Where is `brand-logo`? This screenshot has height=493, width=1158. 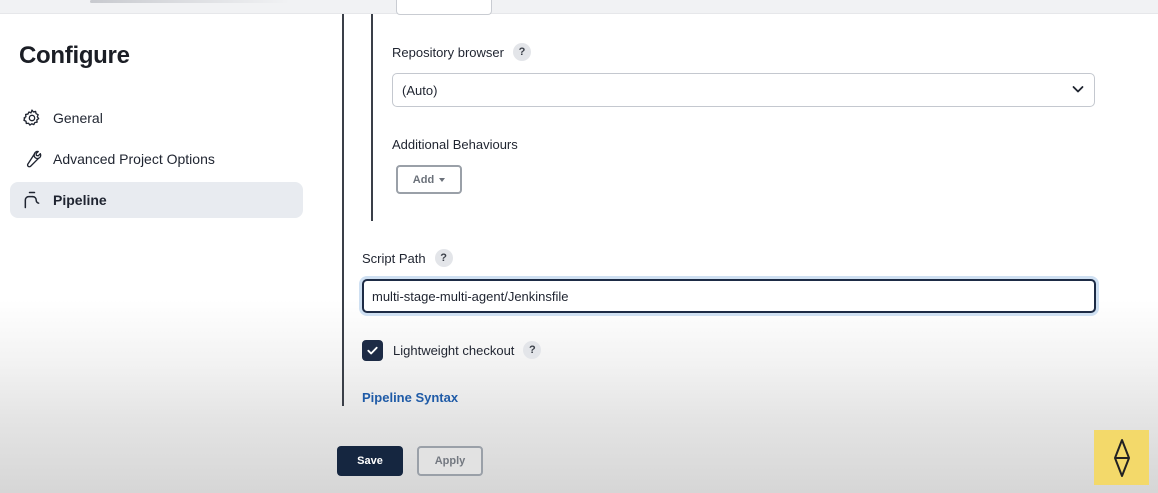
brand-logo is located at coordinates (1121, 457).